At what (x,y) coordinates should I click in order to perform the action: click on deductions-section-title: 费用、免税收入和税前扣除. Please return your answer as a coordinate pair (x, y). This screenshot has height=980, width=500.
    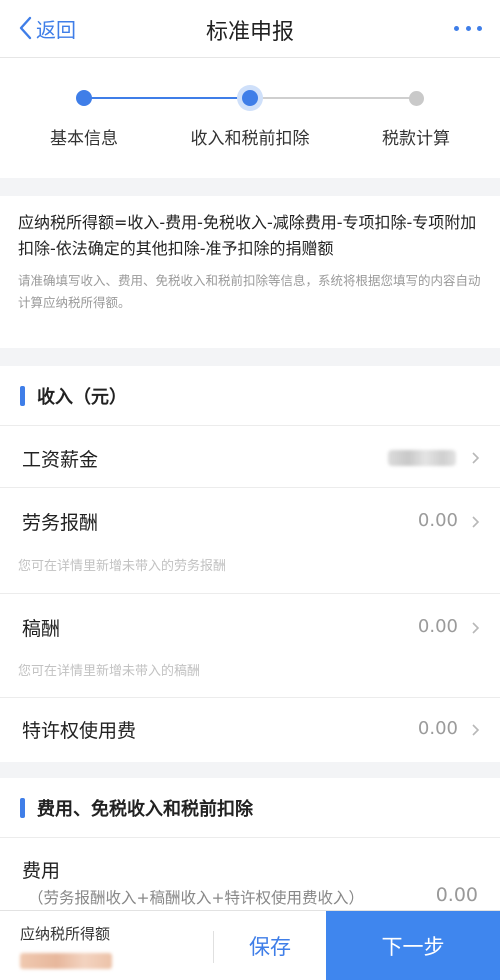
    Looking at the image, I should click on (145, 809).